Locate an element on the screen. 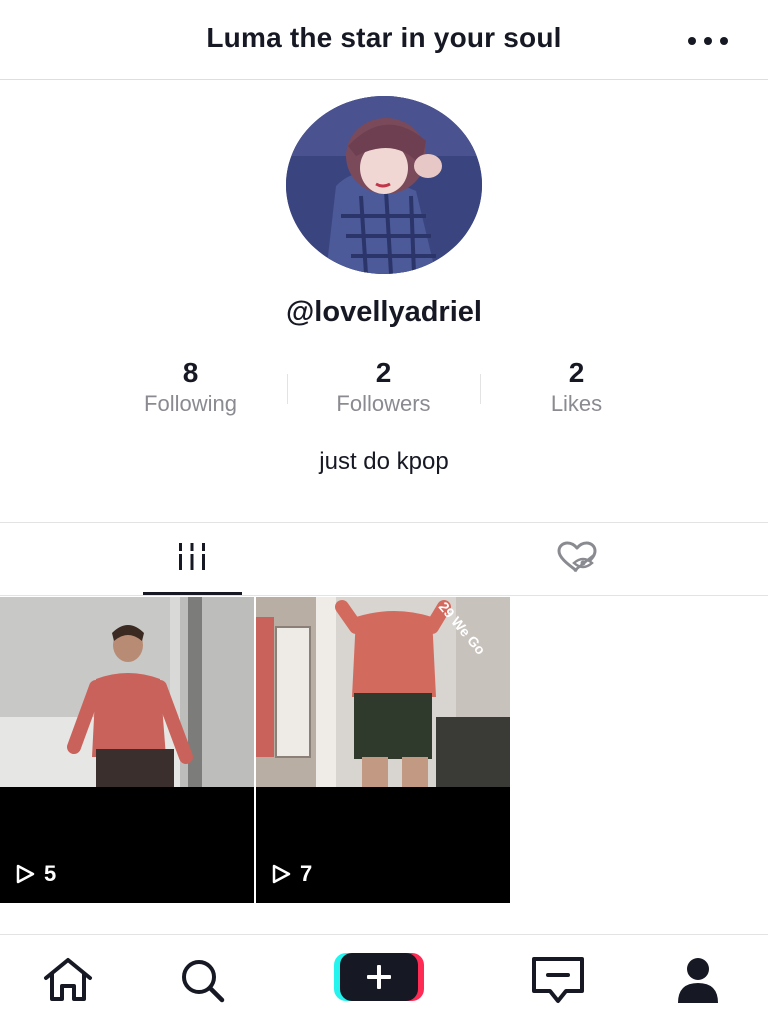 Image resolution: width=768 pixels, height=1024 pixels. bottom-navigation is located at coordinates (384, 979).